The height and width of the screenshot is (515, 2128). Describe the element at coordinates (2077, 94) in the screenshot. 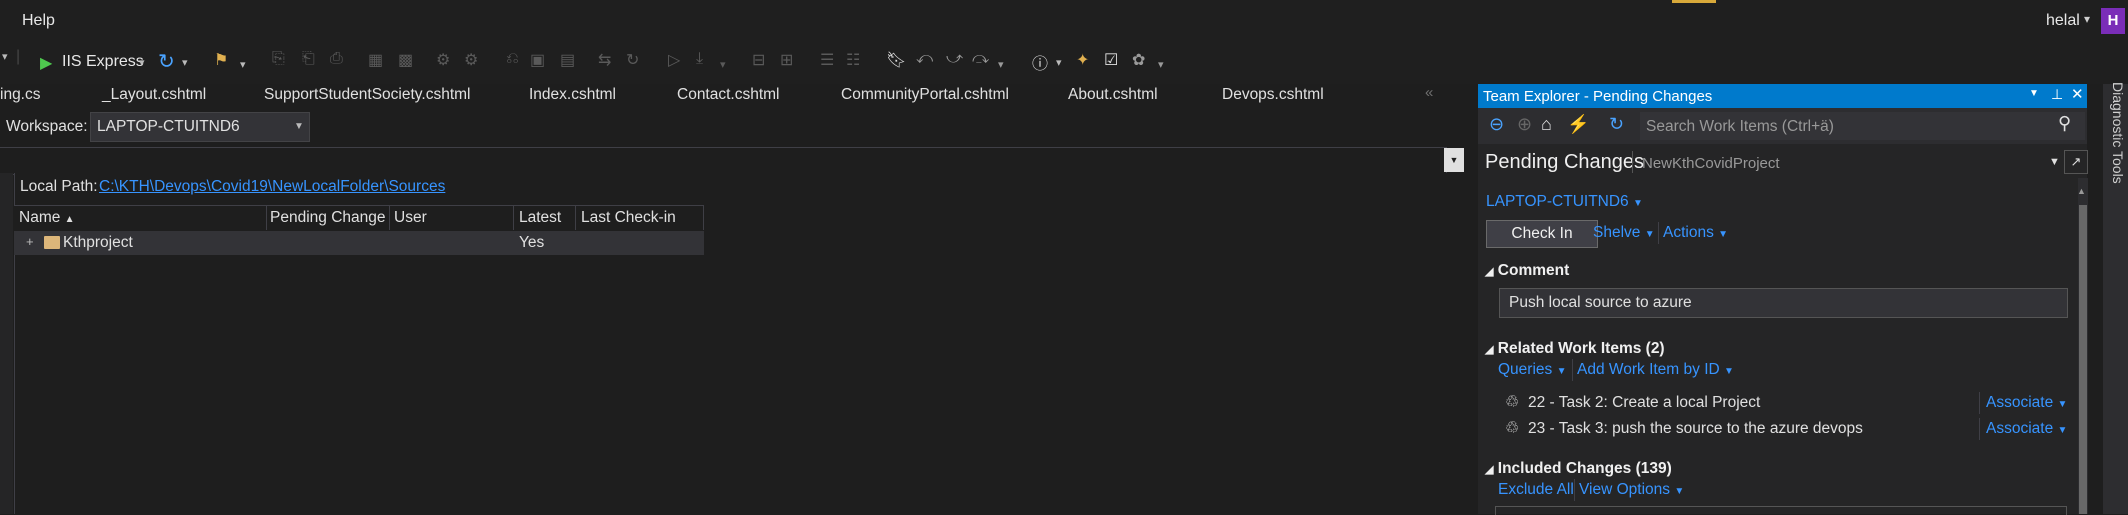

I see `close-icon: ✕` at that location.